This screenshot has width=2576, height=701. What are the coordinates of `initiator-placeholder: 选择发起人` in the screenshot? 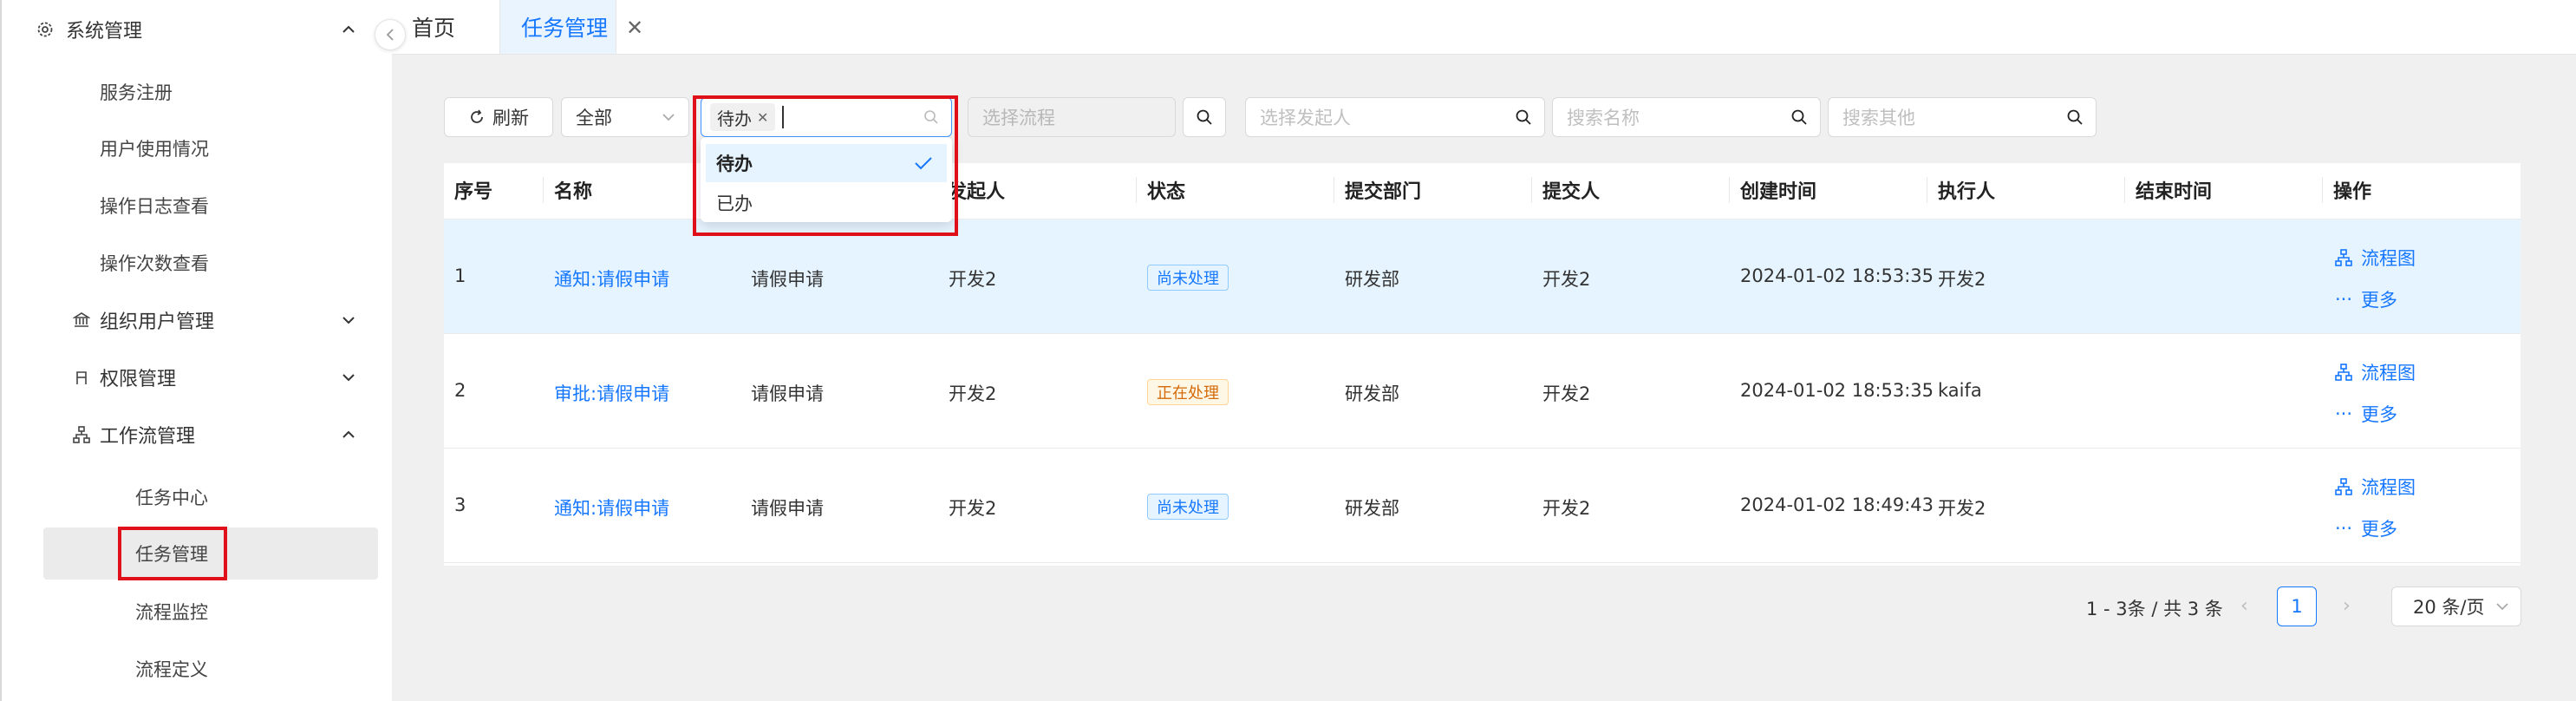 It's located at (1305, 118).